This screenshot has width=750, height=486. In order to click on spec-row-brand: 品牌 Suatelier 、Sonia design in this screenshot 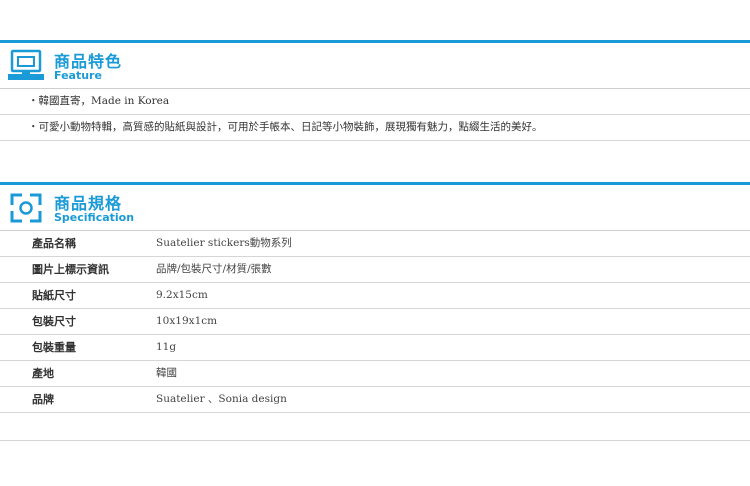, I will do `click(375, 400)`.